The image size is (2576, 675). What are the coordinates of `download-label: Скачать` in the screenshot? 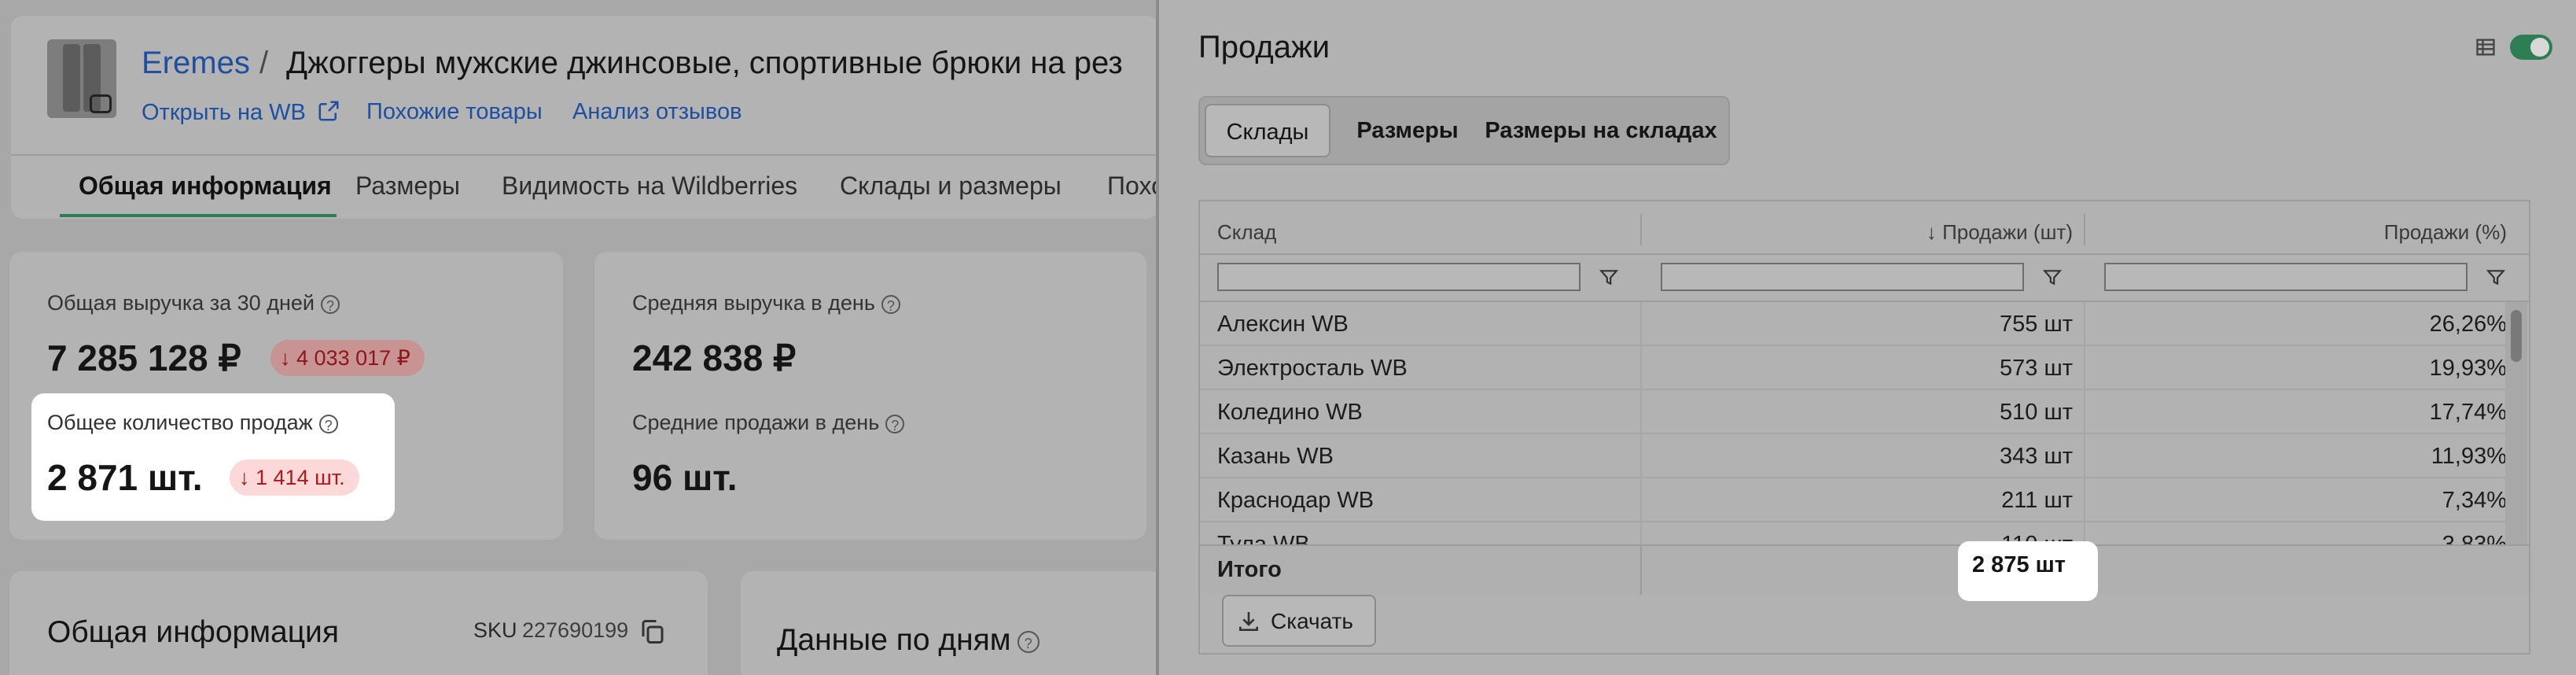 It's located at (1312, 621).